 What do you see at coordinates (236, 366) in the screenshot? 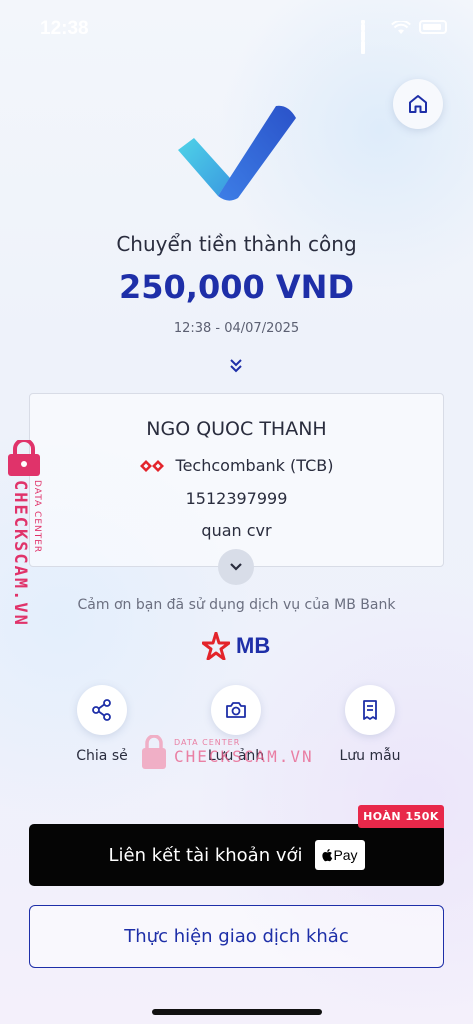
I see `chevron-double-down-icon` at bounding box center [236, 366].